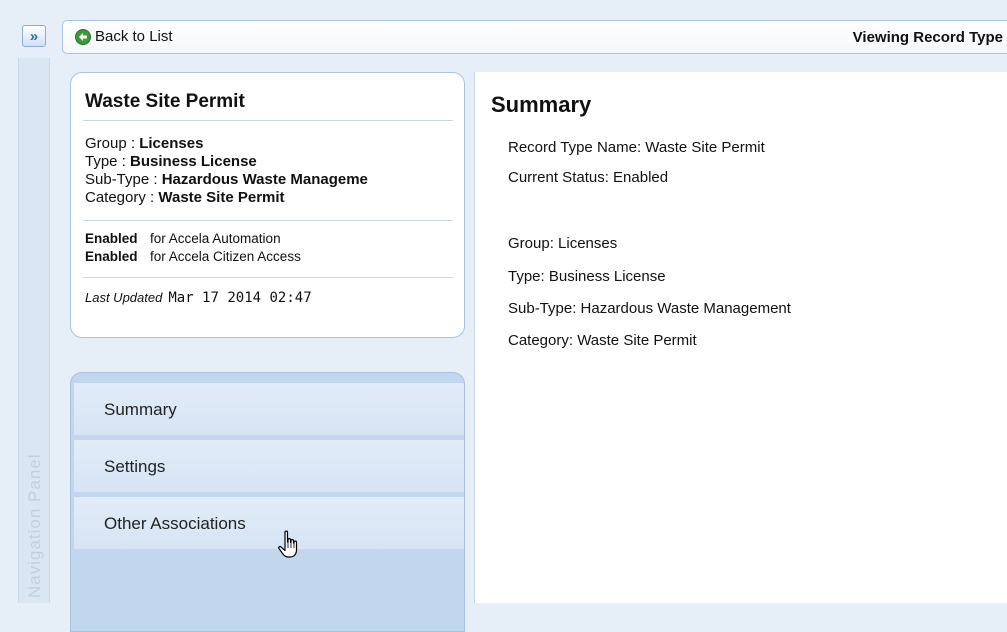 Image resolution: width=1007 pixels, height=632 pixels. What do you see at coordinates (269, 410) in the screenshot?
I see `menu-item-summary: Summary` at bounding box center [269, 410].